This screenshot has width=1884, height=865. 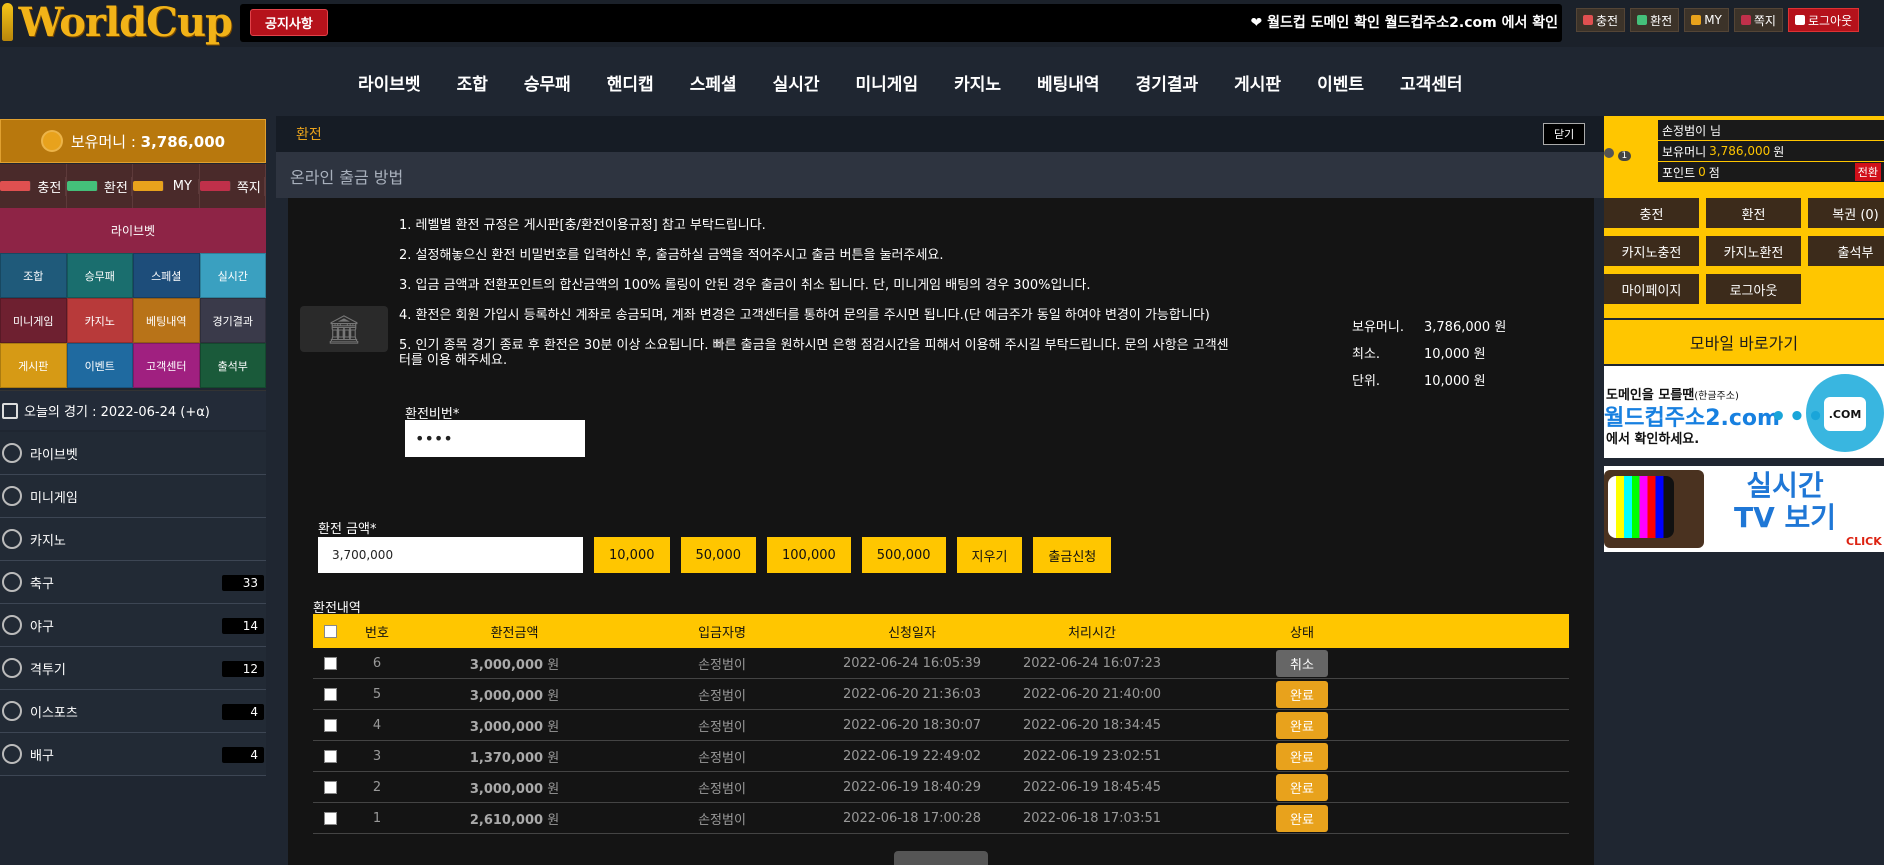 I want to click on nav-item-10: 게시판, so click(x=1257, y=82).